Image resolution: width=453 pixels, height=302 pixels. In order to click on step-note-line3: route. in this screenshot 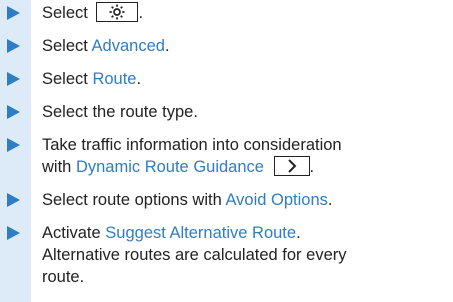, I will do `click(63, 277)`.